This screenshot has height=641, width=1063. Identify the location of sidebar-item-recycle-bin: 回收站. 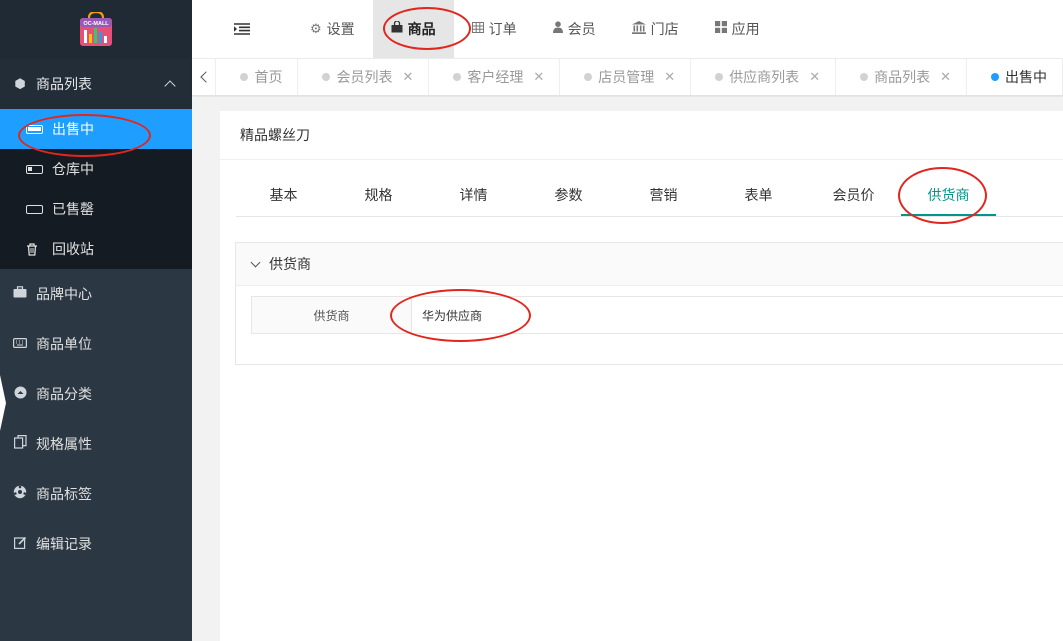
(96, 249).